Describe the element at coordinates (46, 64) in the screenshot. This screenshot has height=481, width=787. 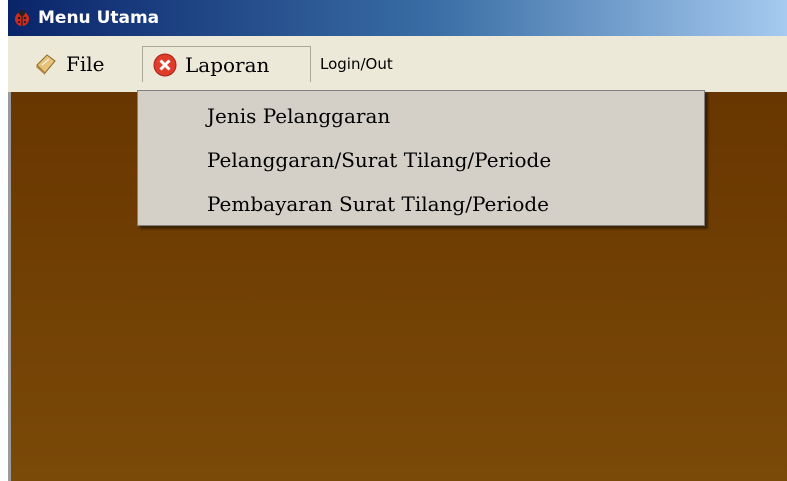
I see `book-icon` at that location.